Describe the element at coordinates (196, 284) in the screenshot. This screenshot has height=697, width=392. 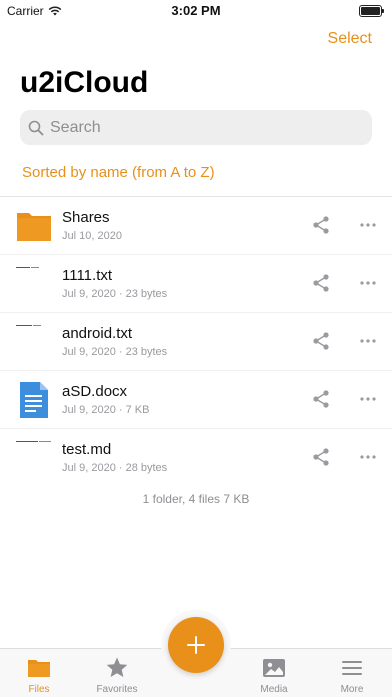
I see `file-row: 1111.txt Jul 9, 2020 · 23 bytes` at that location.